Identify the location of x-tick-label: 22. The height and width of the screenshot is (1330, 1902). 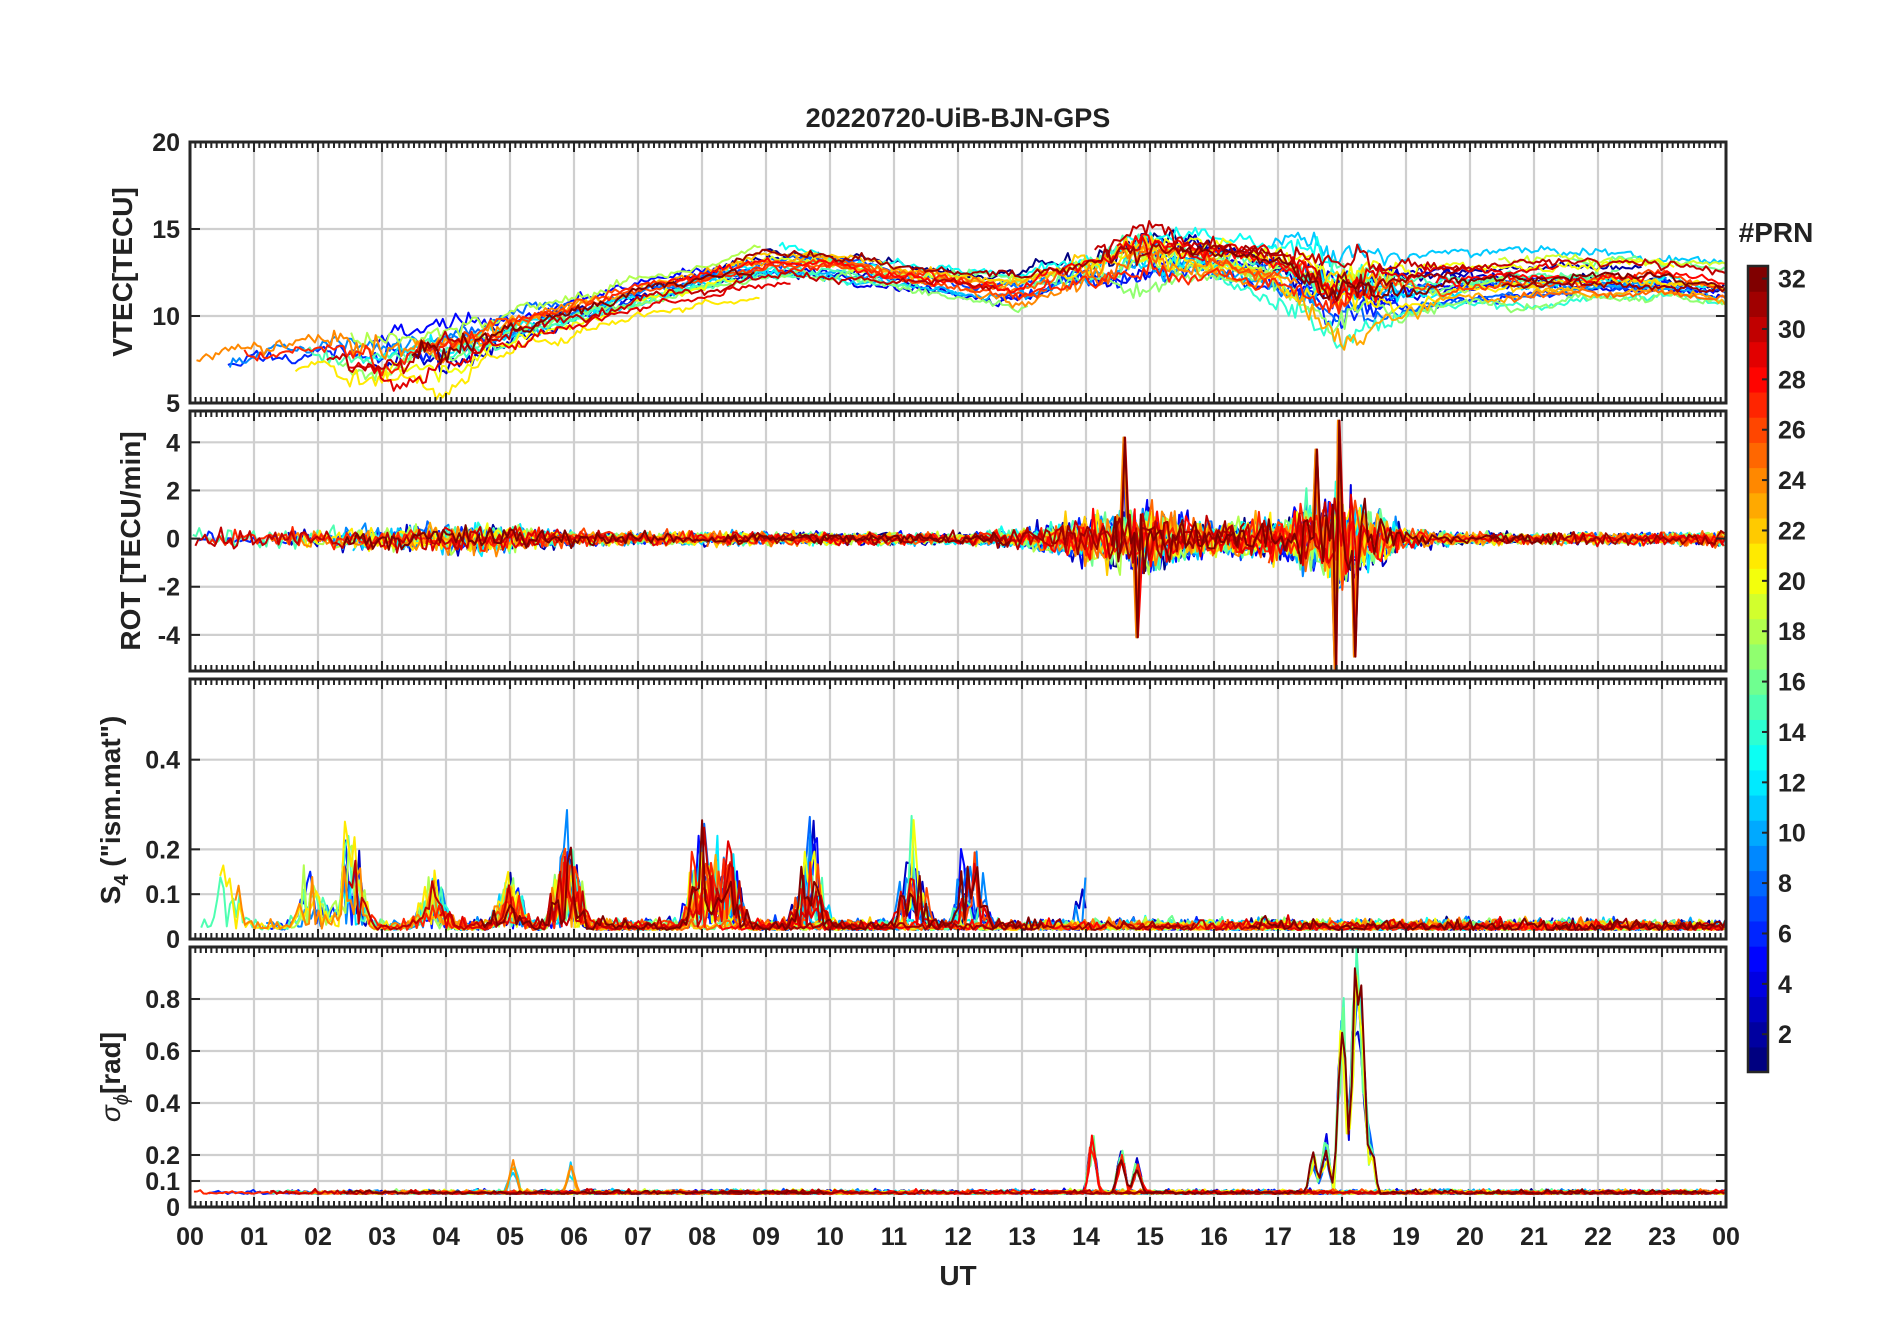
(1598, 1237).